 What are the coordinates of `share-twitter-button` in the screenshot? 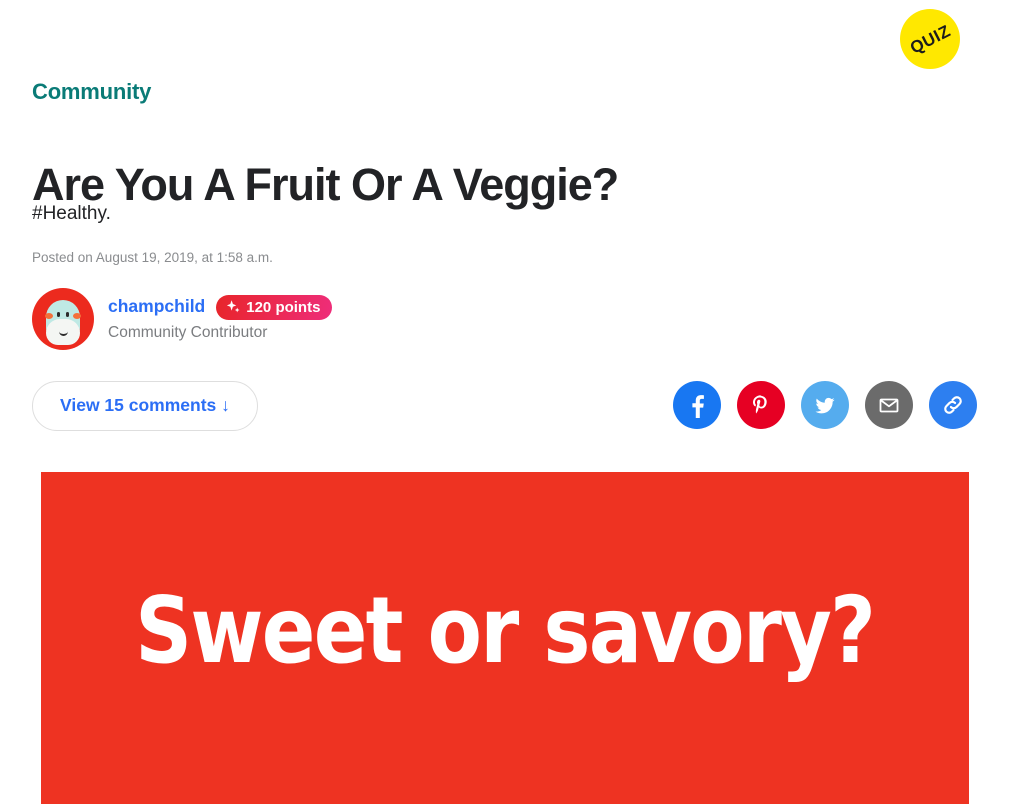 It's located at (825, 405).